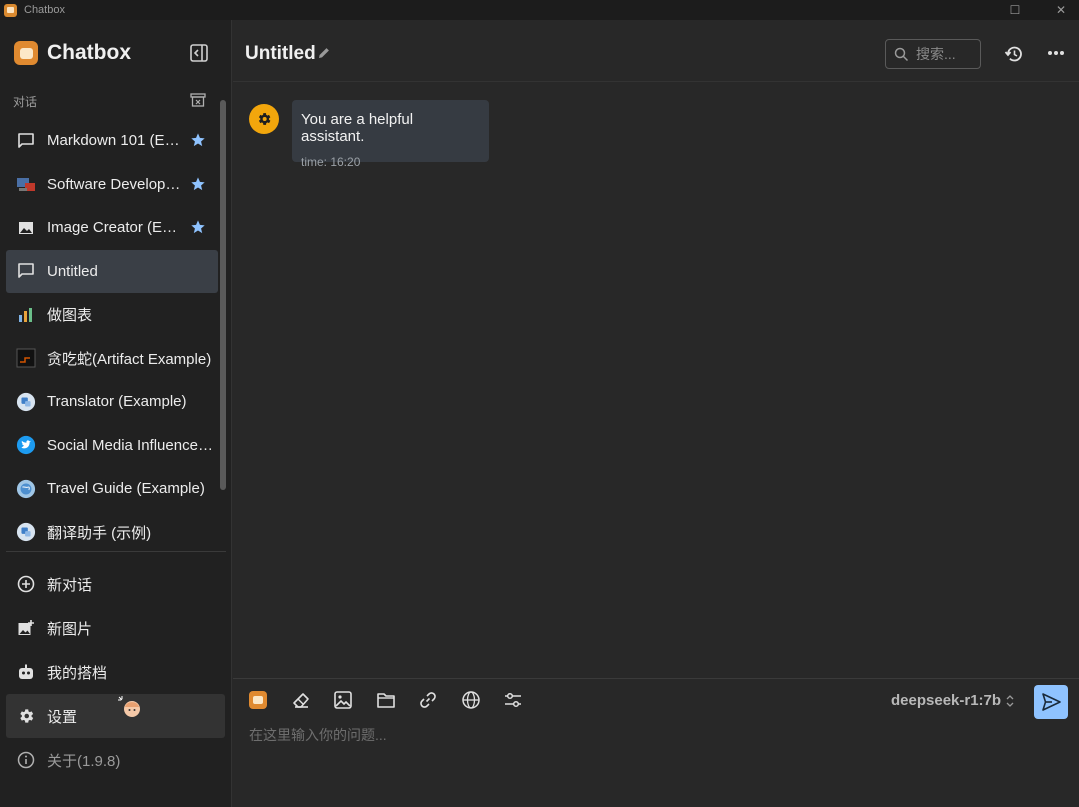 The width and height of the screenshot is (1079, 807). Describe the element at coordinates (70, 585) in the screenshot. I see `menu-label: 新对话` at that location.